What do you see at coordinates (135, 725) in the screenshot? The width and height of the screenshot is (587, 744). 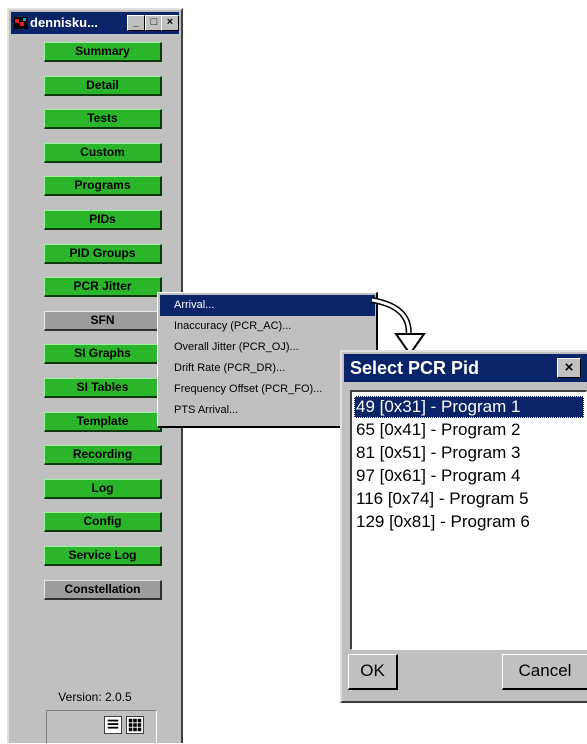 I see `grid-view-icon` at bounding box center [135, 725].